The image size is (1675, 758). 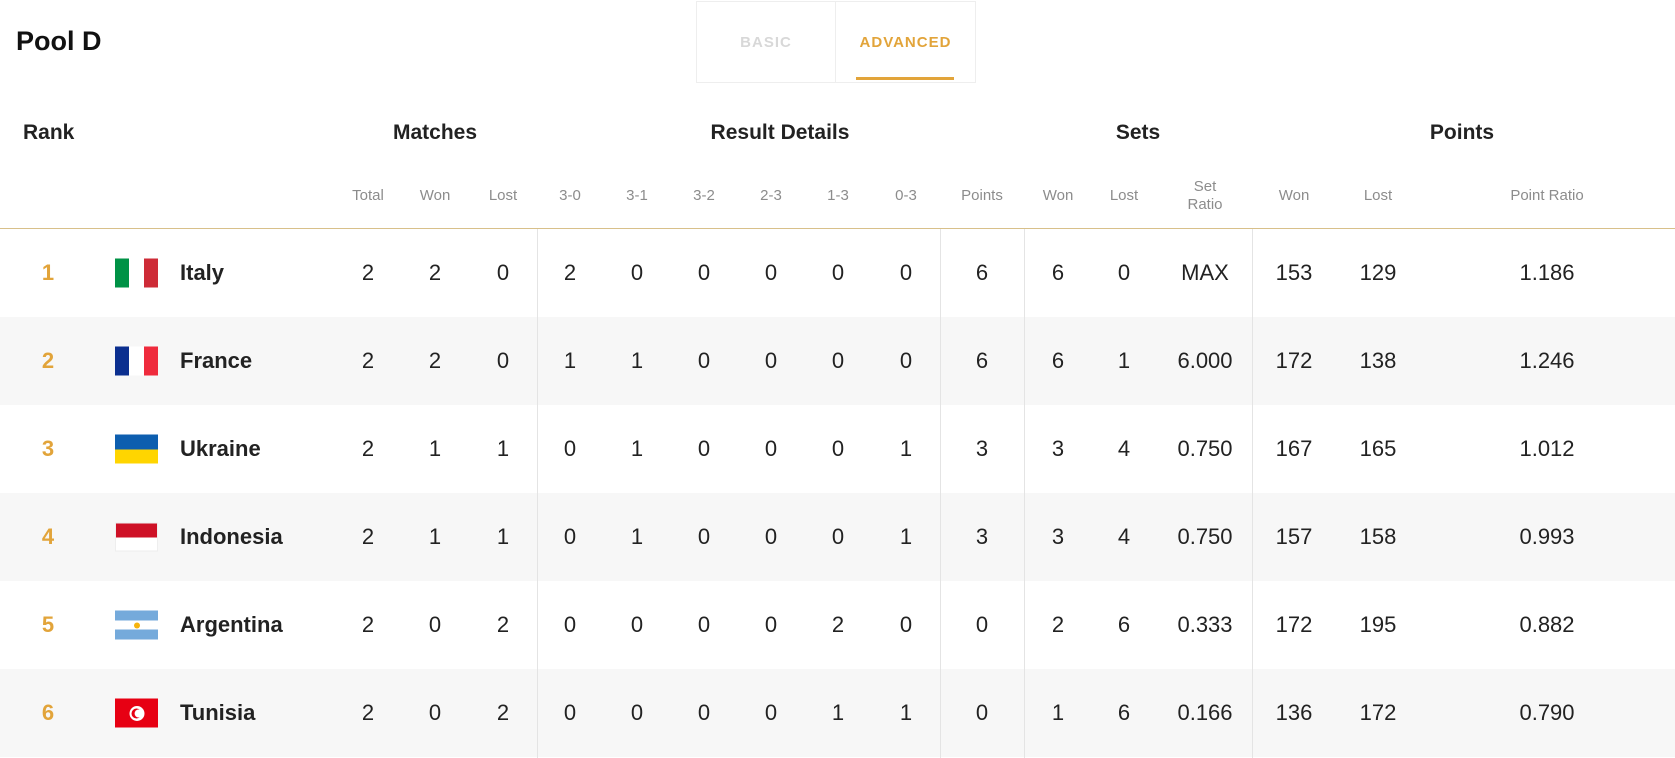 I want to click on matches-won-cell: 2, so click(x=435, y=272).